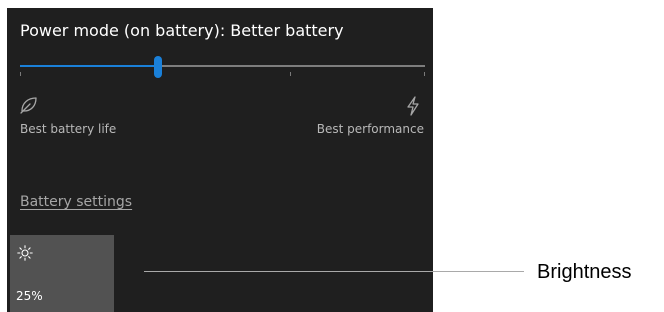 Image resolution: width=664 pixels, height=312 pixels. Describe the element at coordinates (334, 271) in the screenshot. I see `callout-line` at that location.